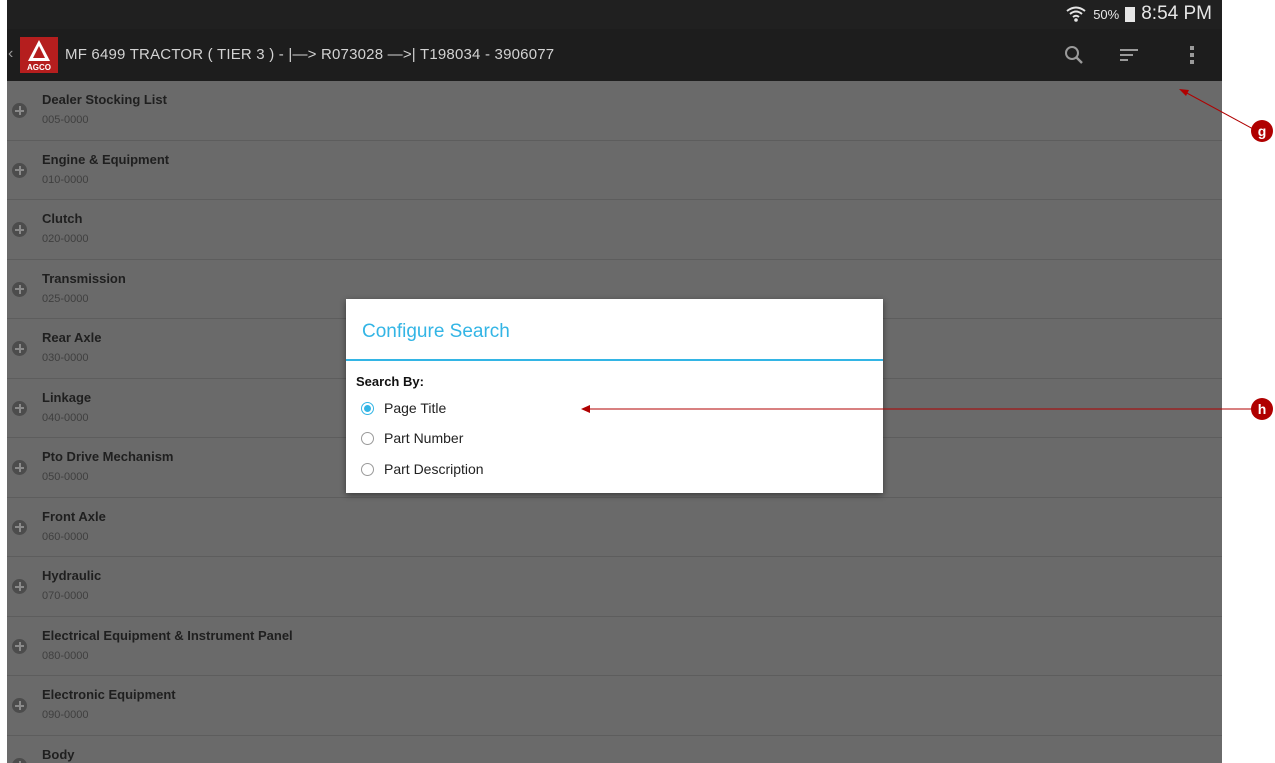  I want to click on annotation-badge-h: h, so click(1262, 409).